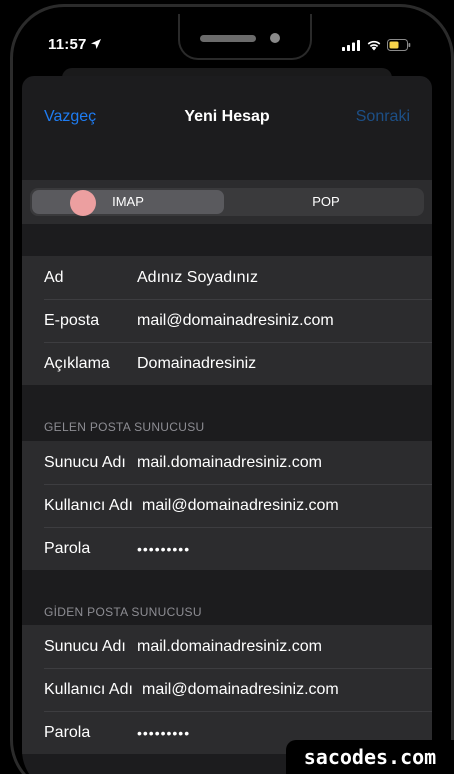 This screenshot has width=454, height=774. I want to click on row-email: E-posta mail@domainadresiniz.com, so click(227, 320).